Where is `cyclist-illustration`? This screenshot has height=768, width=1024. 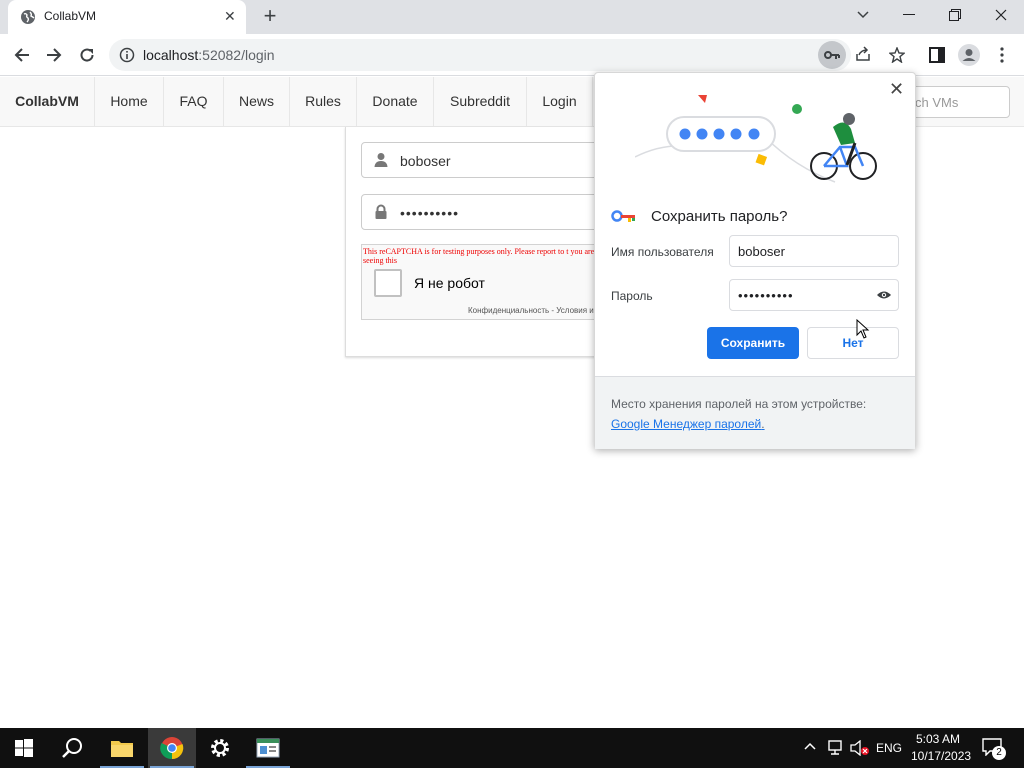 cyclist-illustration is located at coordinates (756, 139).